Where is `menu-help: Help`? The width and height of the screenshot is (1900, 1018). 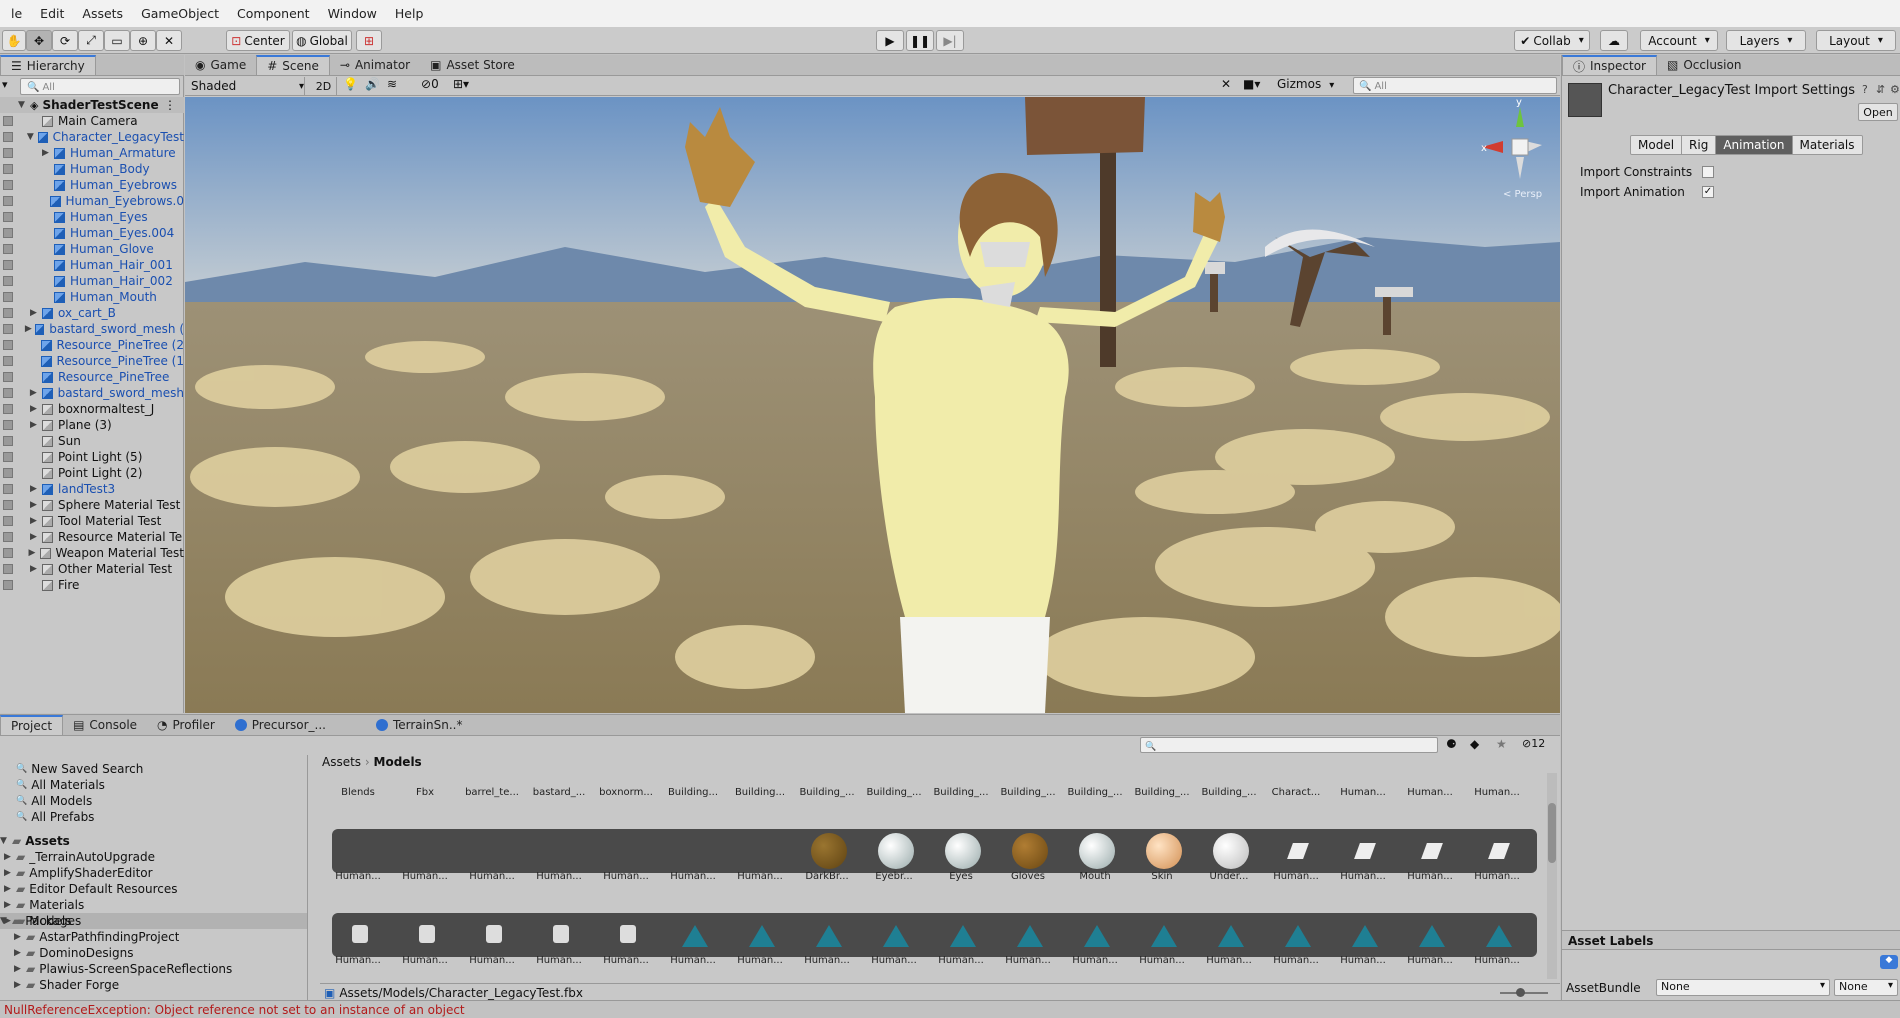
menu-help: Help is located at coordinates (409, 13).